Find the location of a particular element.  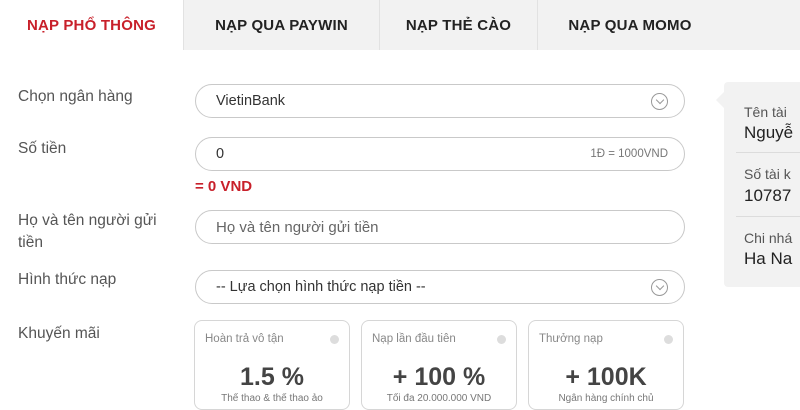

method-select-value: -- Lựa chọn hình thức nạp tiền -- is located at coordinates (321, 287).